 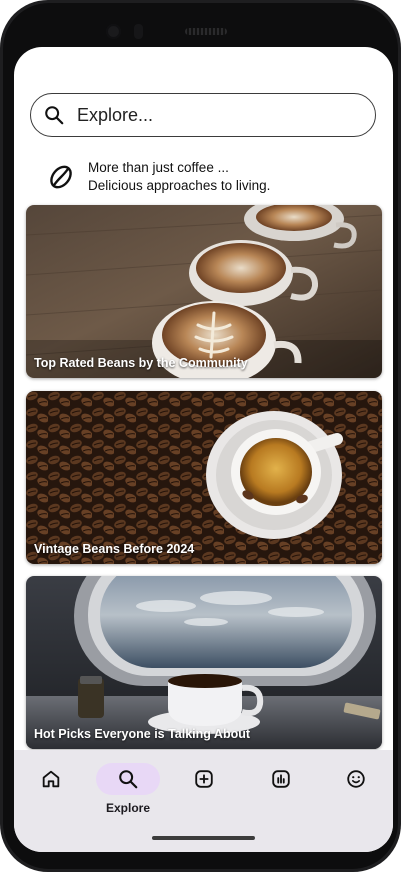 What do you see at coordinates (204, 793) in the screenshot?
I see `nav-add` at bounding box center [204, 793].